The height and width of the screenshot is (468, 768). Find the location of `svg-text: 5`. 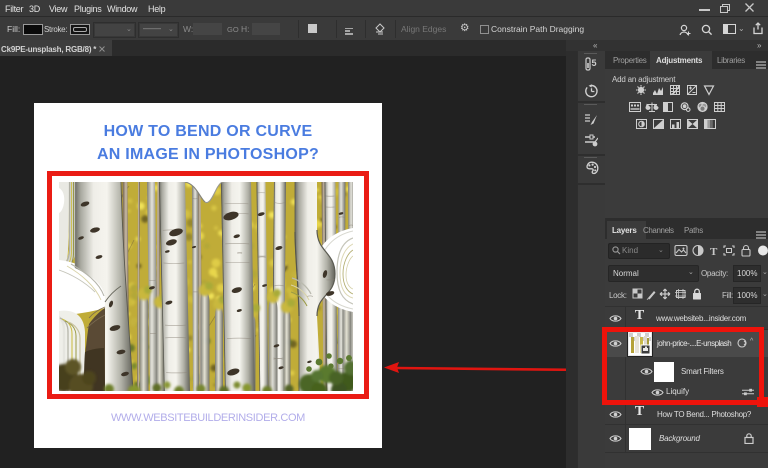

svg-text: 5 is located at coordinates (594, 63).